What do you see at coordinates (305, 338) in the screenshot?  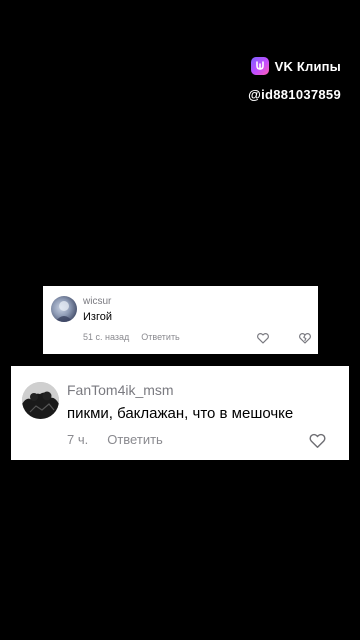 I see `heart-broken-icon` at bounding box center [305, 338].